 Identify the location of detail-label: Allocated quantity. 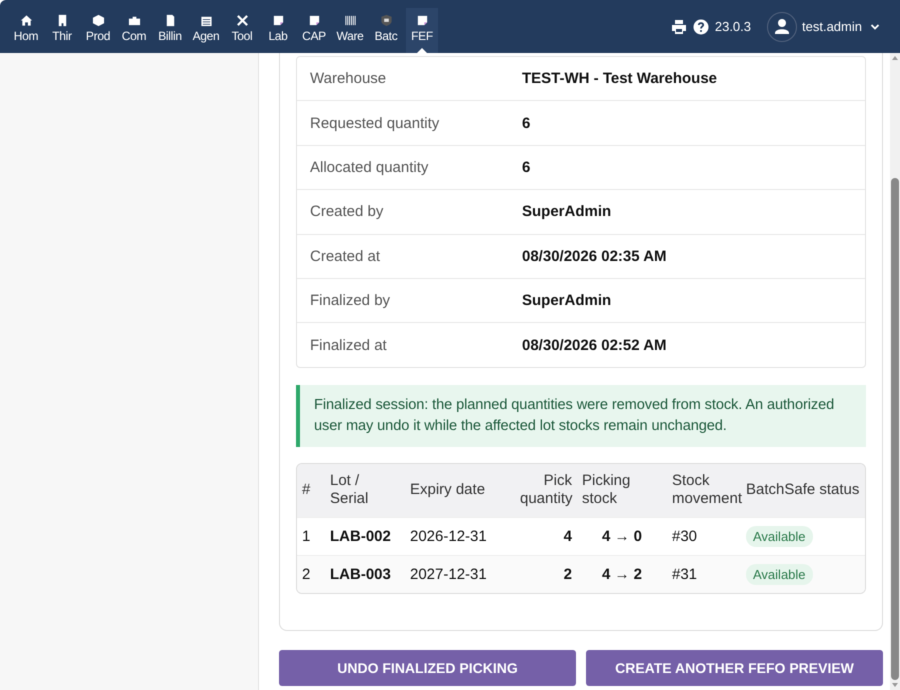
(370, 167).